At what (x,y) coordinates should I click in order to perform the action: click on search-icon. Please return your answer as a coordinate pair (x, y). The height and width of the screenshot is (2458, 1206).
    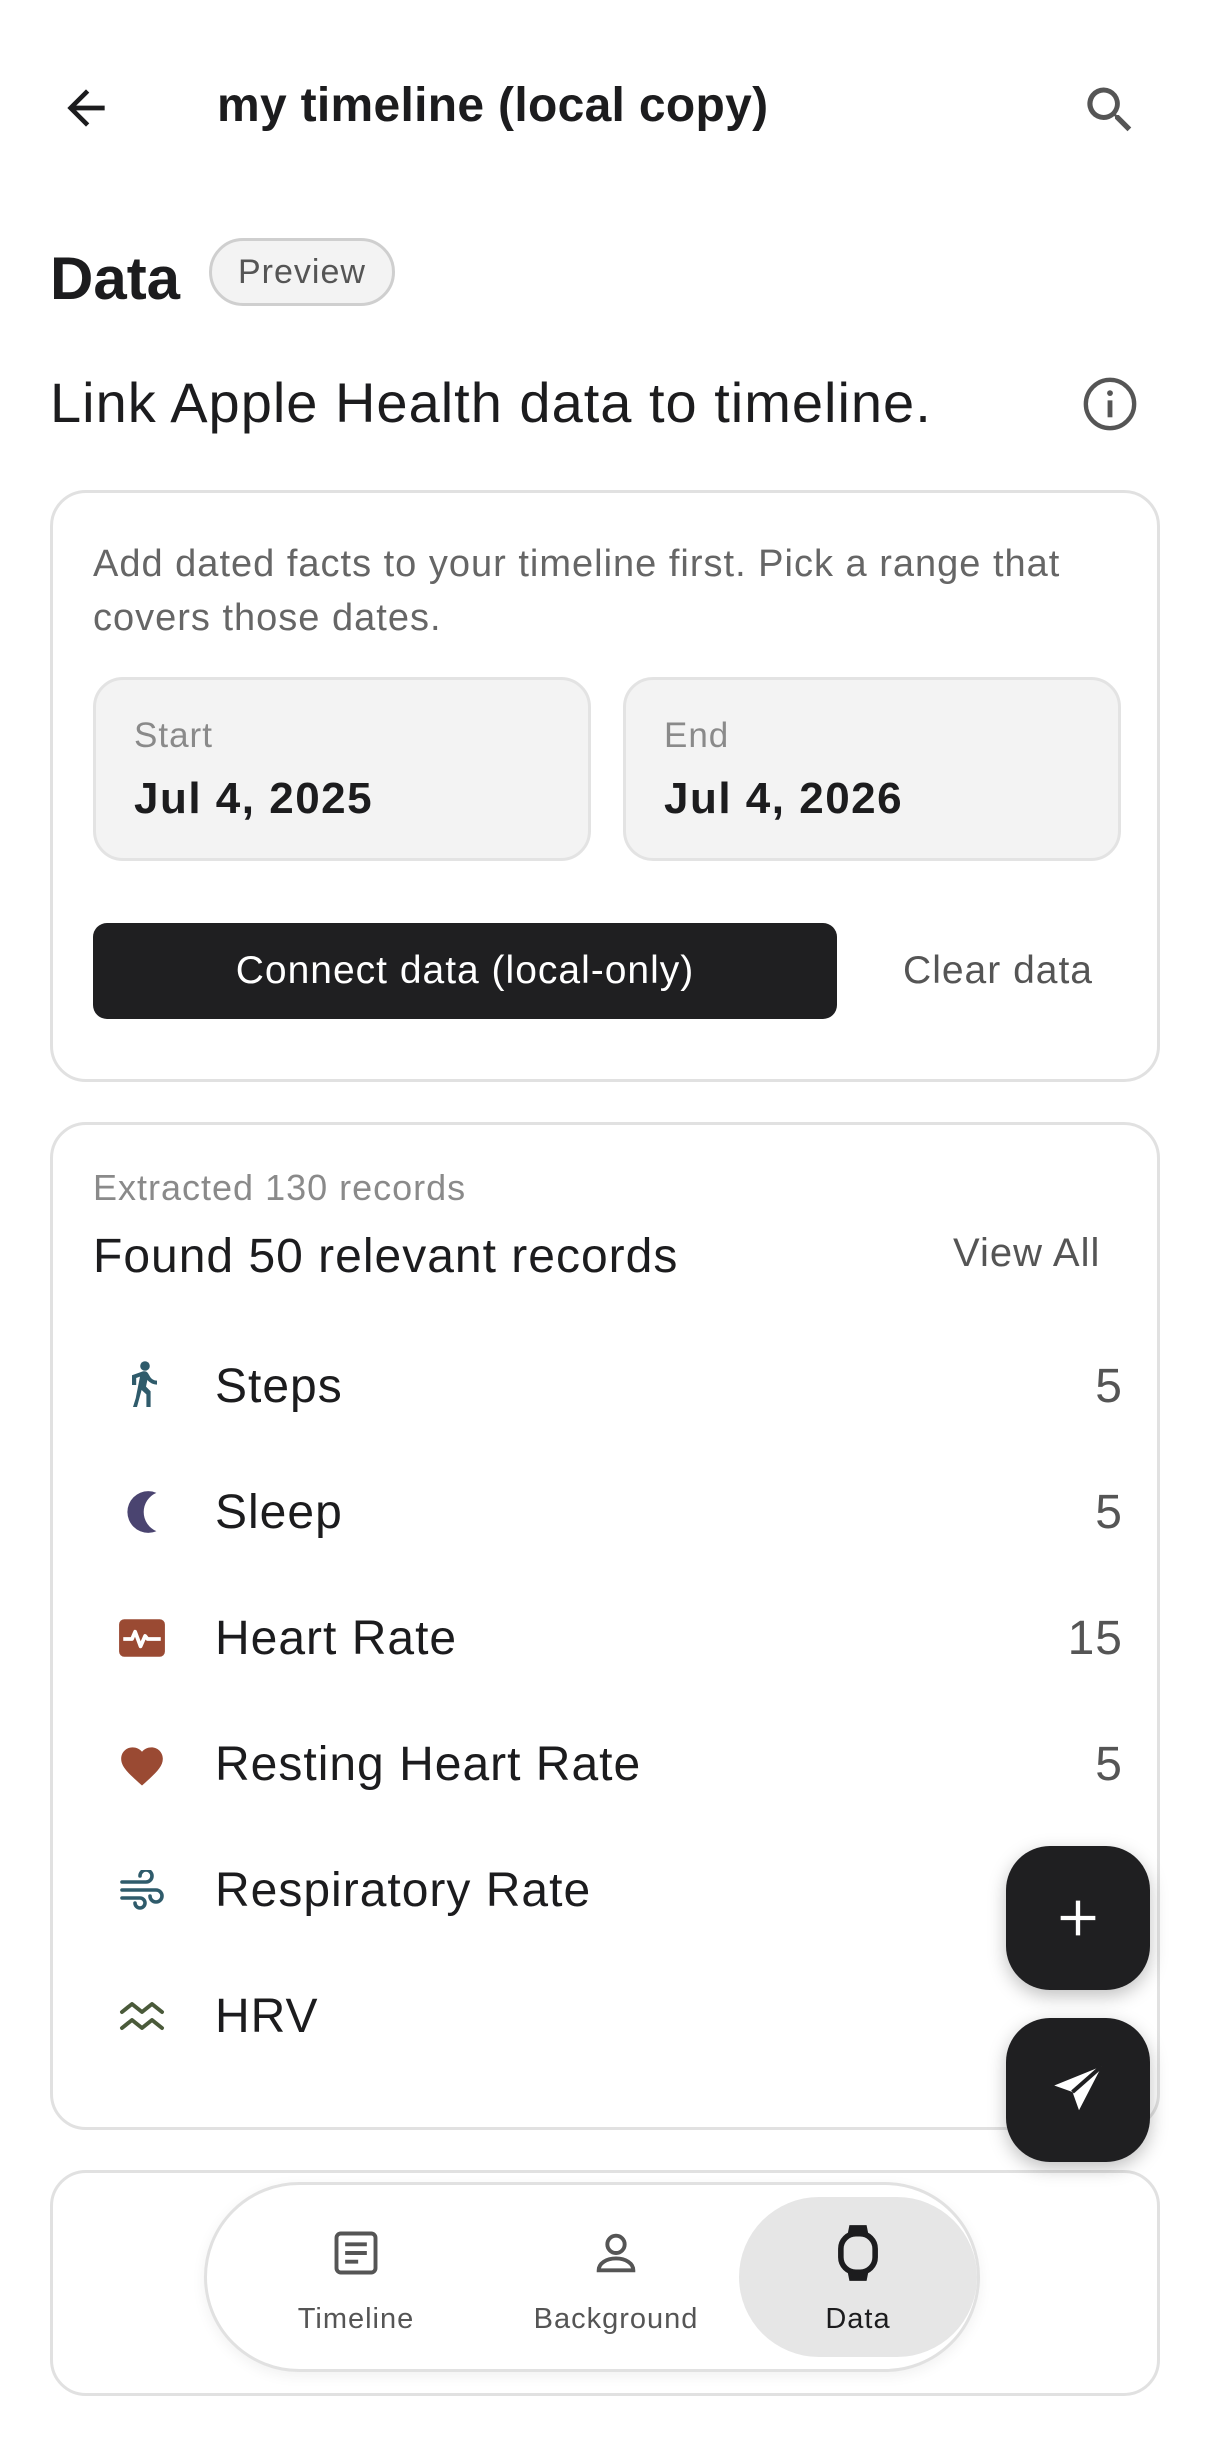
    Looking at the image, I should click on (1109, 109).